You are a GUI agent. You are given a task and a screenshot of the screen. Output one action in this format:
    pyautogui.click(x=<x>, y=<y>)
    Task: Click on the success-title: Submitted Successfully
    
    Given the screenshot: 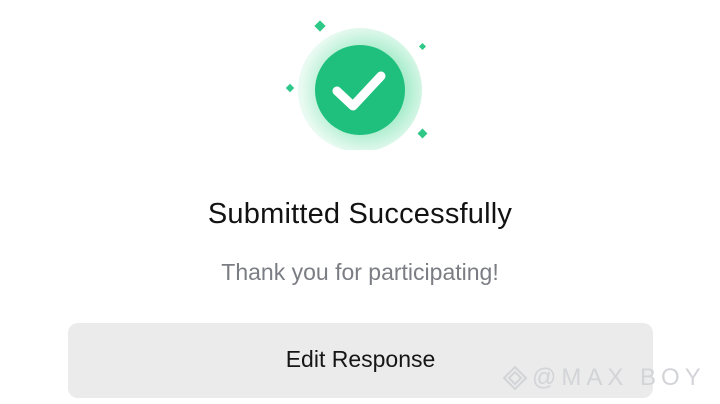 What is the action you would take?
    pyautogui.click(x=360, y=214)
    